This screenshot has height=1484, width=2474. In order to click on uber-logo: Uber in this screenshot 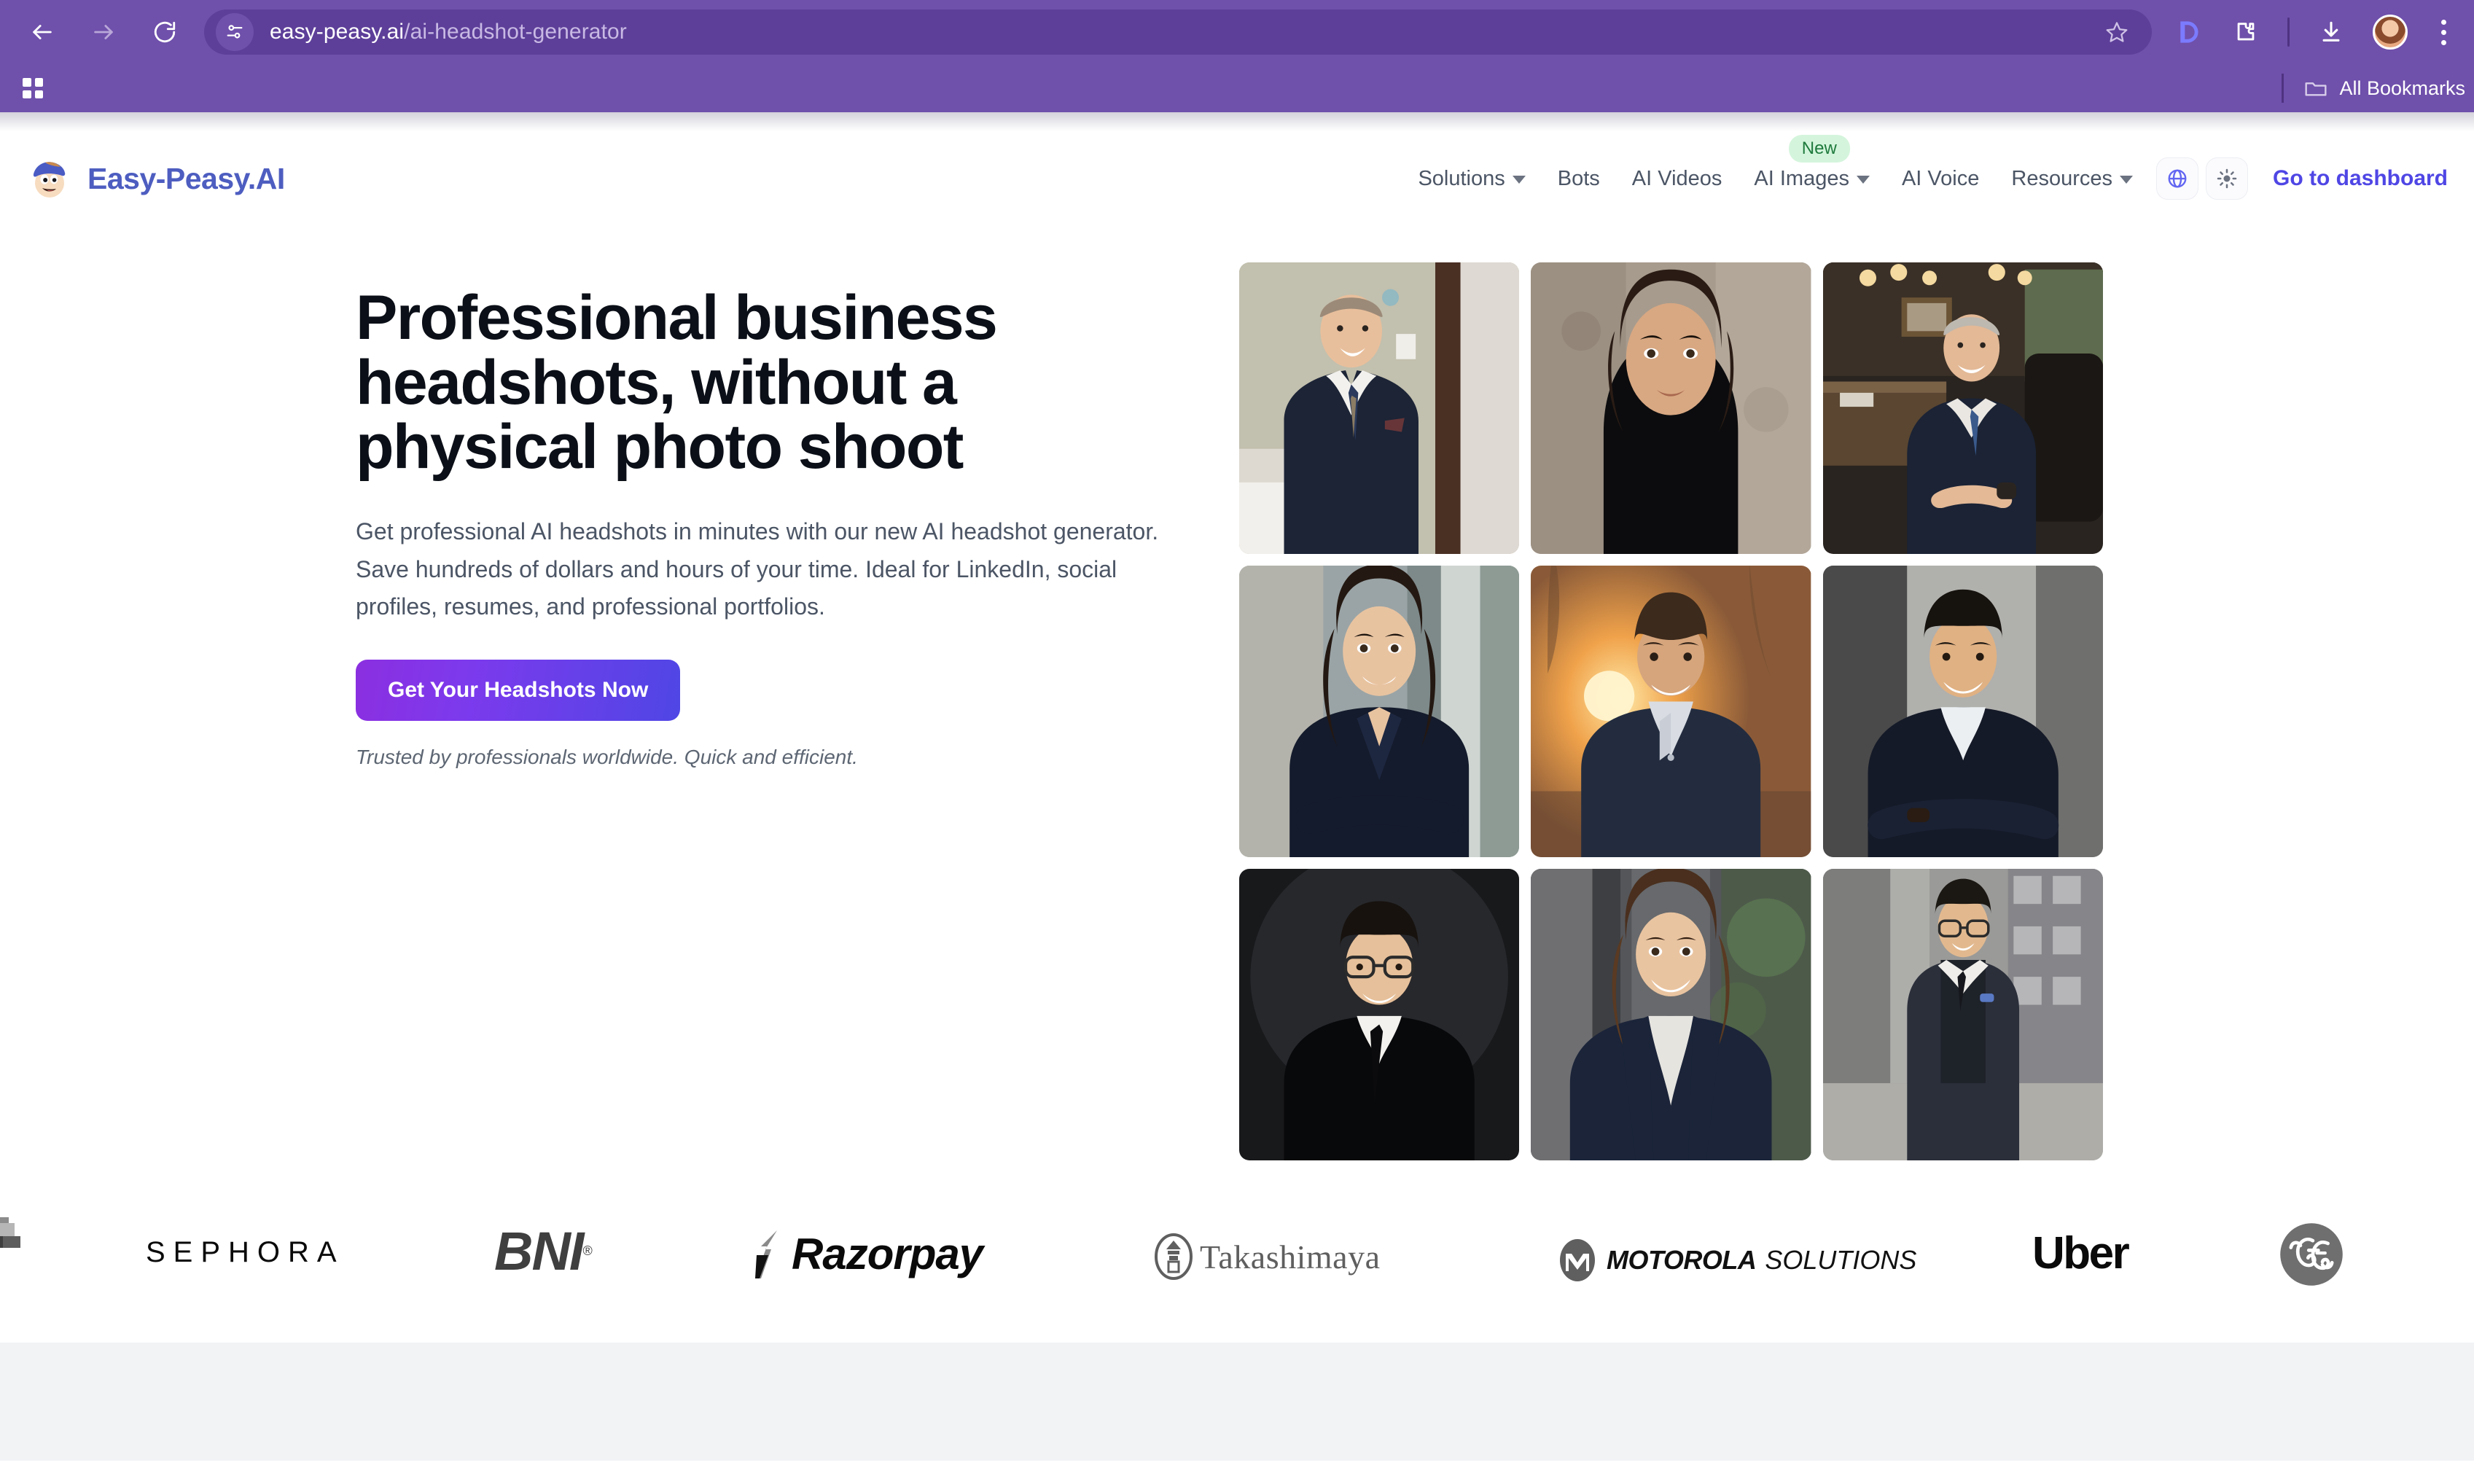, I will do `click(2081, 1253)`.